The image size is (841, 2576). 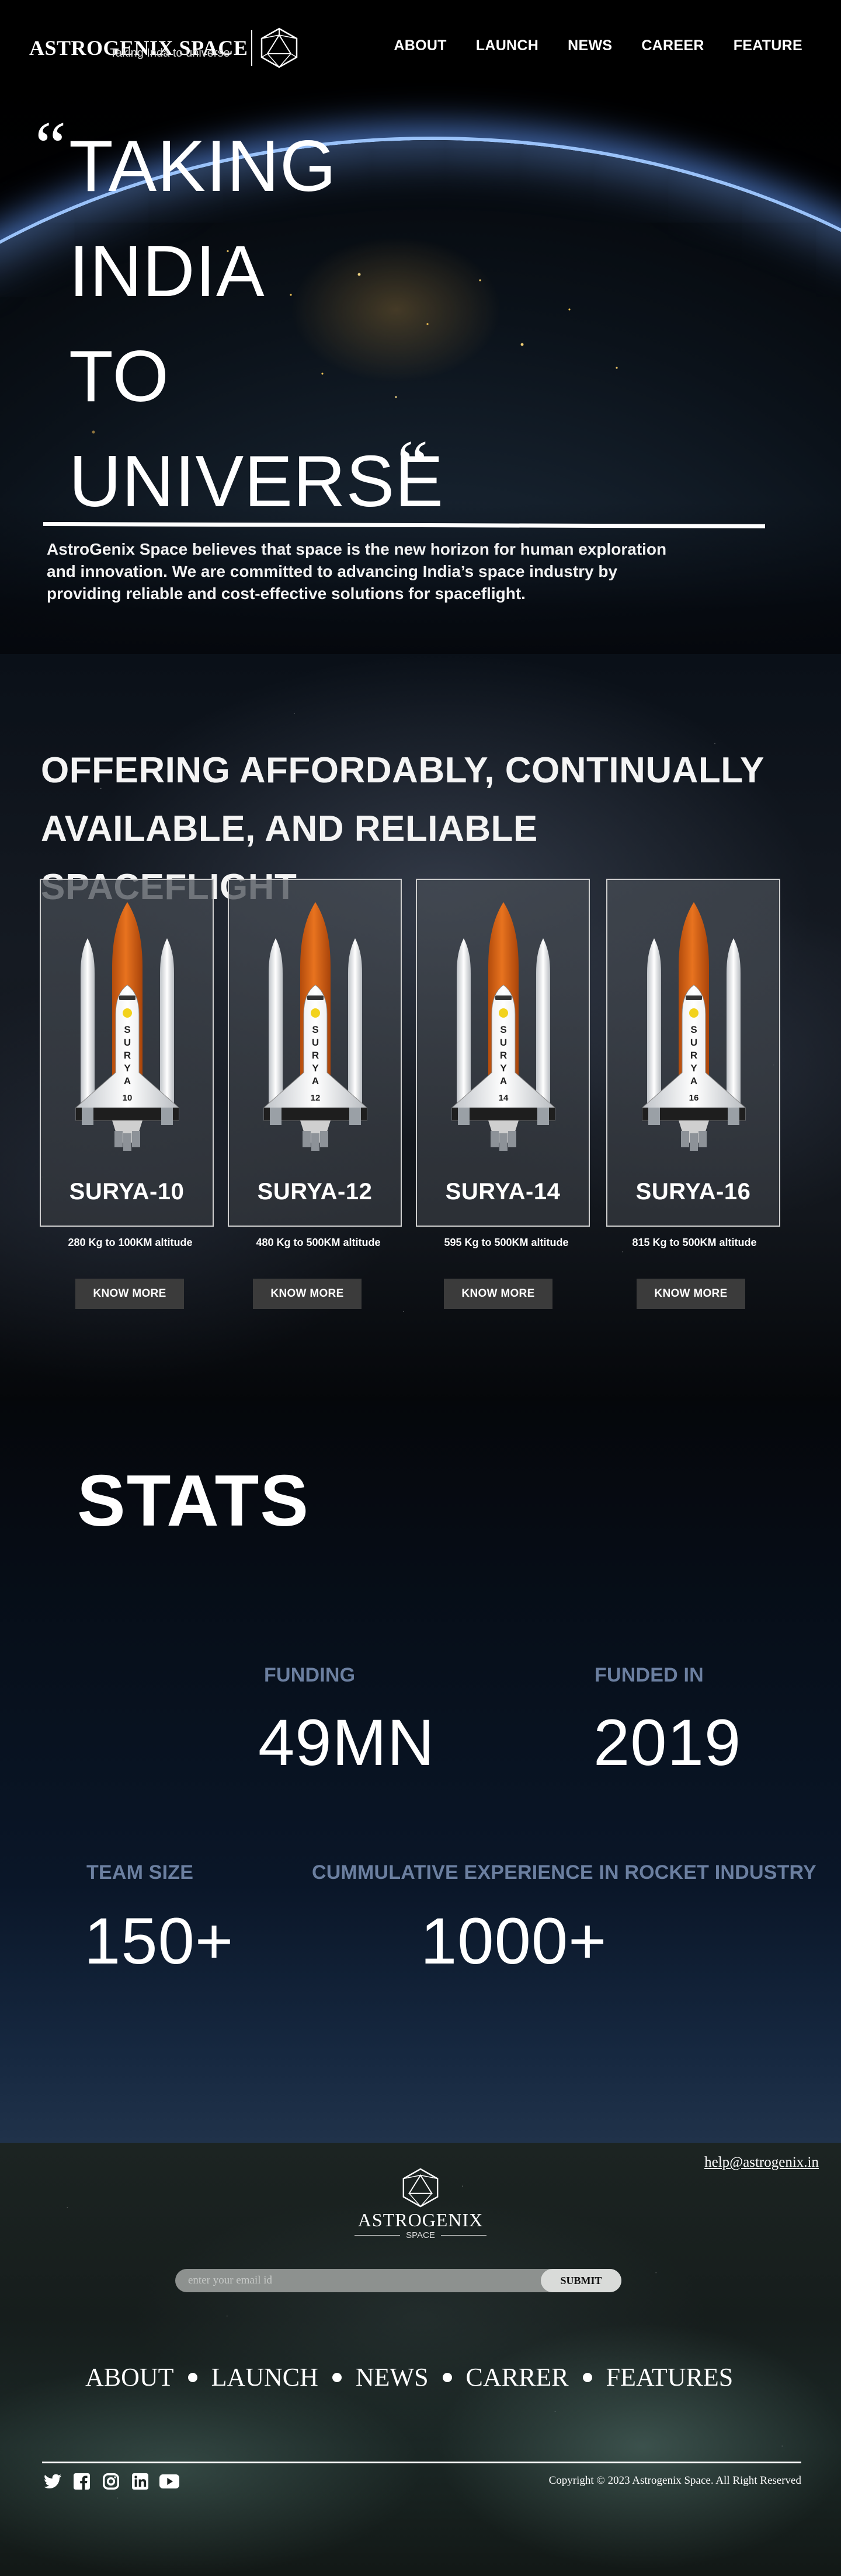 I want to click on footer-nav-features: FEATURES, so click(x=670, y=2377).